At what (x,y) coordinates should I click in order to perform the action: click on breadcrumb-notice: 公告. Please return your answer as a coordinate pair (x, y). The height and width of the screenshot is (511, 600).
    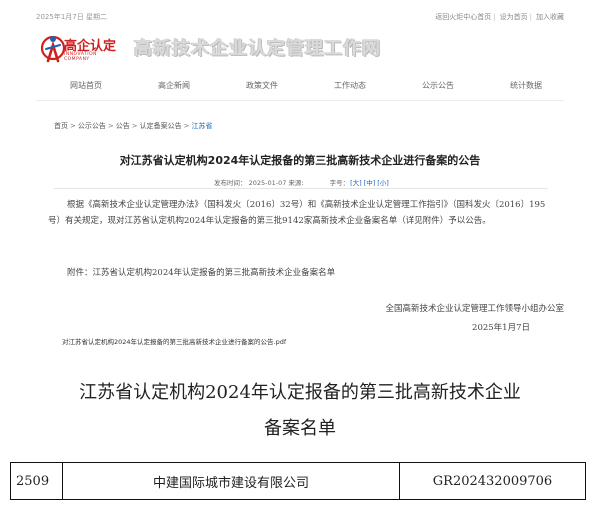
    Looking at the image, I should click on (123, 126).